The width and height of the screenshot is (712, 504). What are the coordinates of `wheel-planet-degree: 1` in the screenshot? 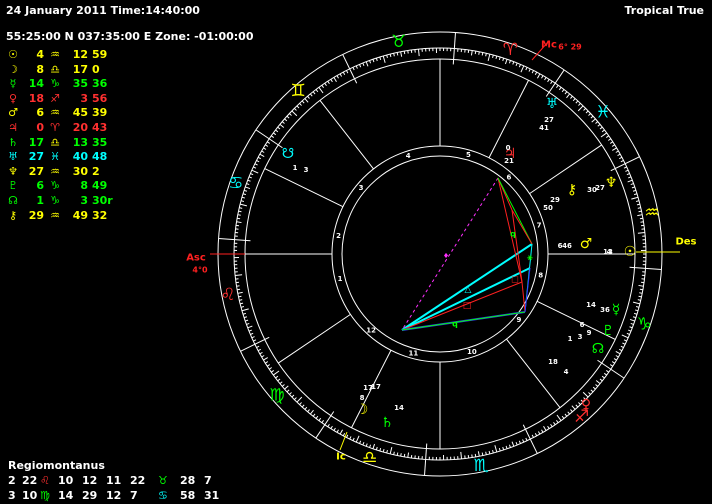 It's located at (295, 168).